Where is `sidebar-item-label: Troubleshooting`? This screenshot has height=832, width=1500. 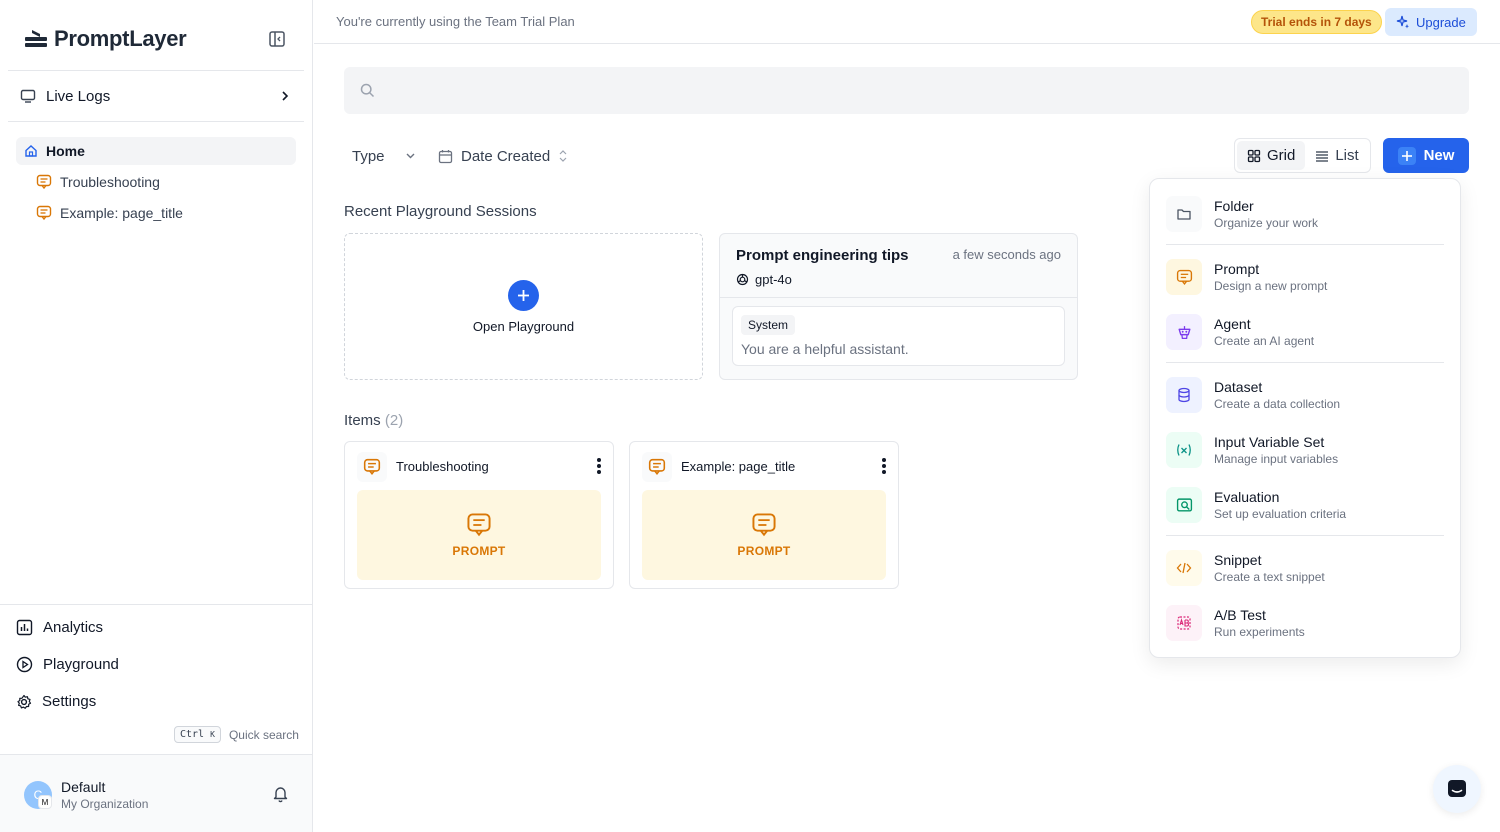 sidebar-item-label: Troubleshooting is located at coordinates (110, 182).